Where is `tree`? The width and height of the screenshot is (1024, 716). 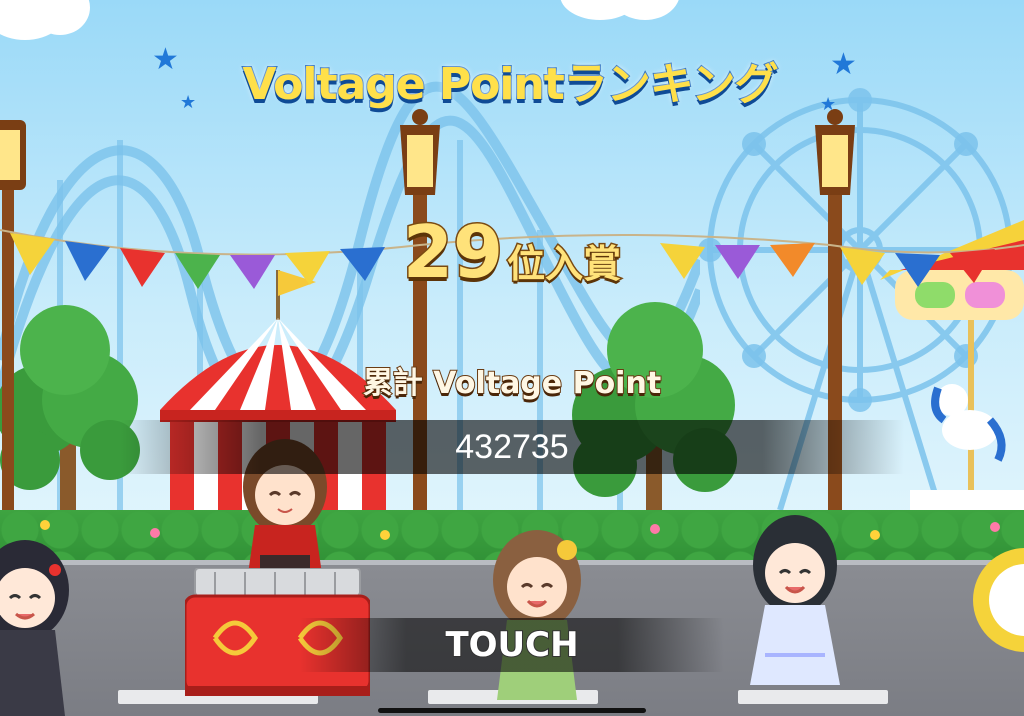
tree is located at coordinates (654, 413).